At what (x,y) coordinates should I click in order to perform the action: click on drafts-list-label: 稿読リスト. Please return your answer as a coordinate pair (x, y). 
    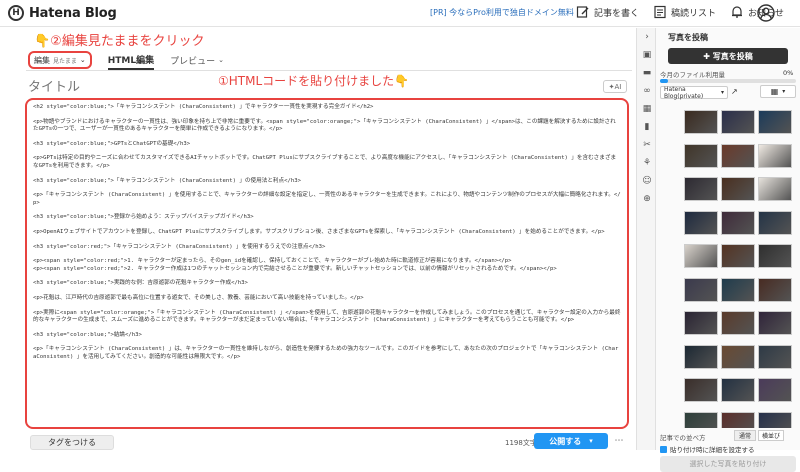
    Looking at the image, I should click on (694, 13).